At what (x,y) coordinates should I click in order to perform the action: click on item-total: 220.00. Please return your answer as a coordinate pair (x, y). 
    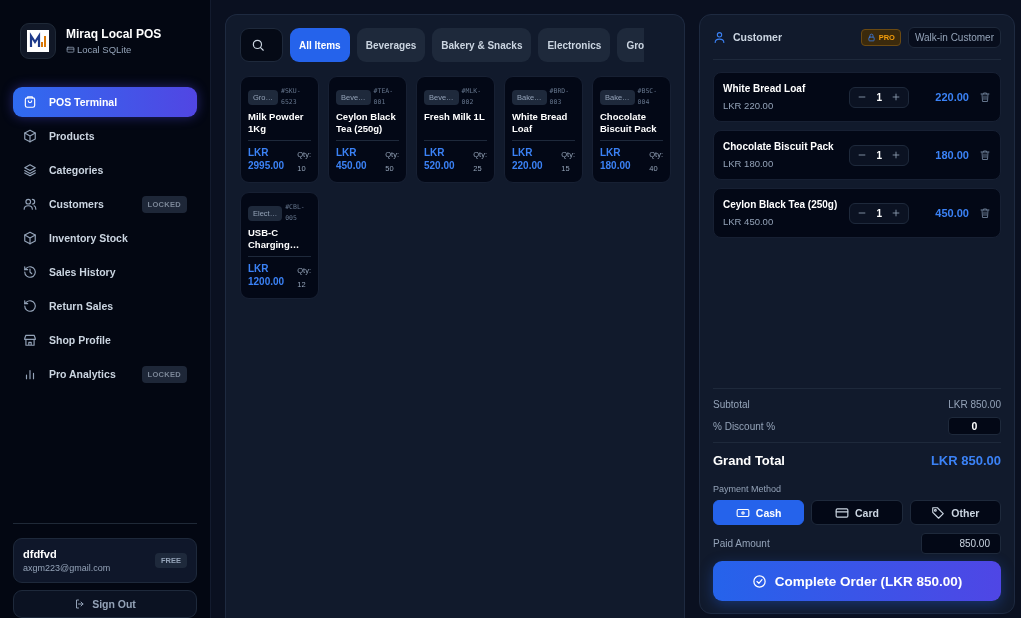
    Looking at the image, I should click on (951, 97).